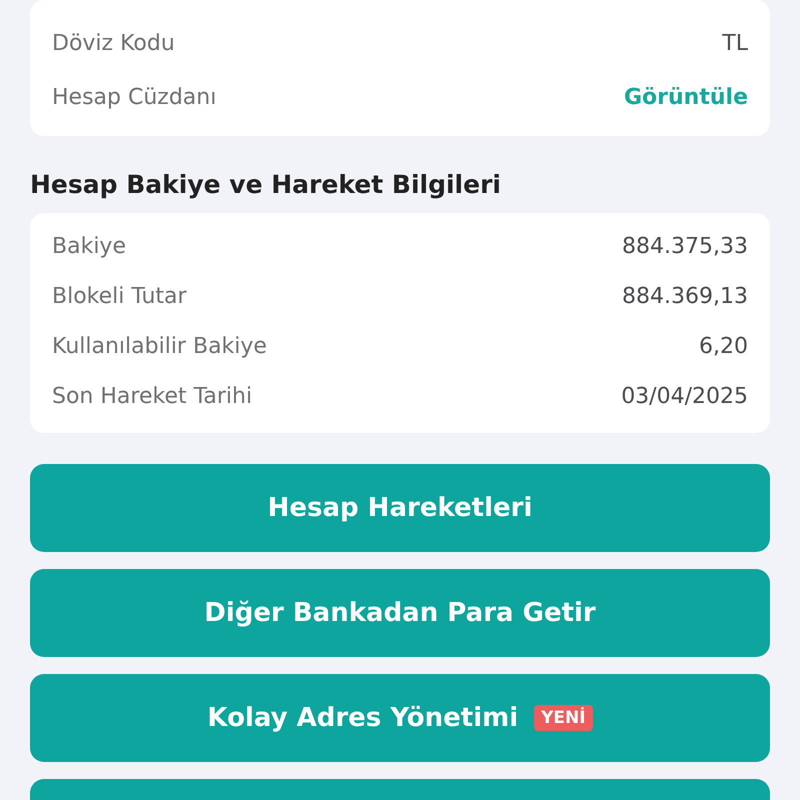  What do you see at coordinates (119, 296) in the screenshot?
I see `row-label: Blokeli Tutar` at bounding box center [119, 296].